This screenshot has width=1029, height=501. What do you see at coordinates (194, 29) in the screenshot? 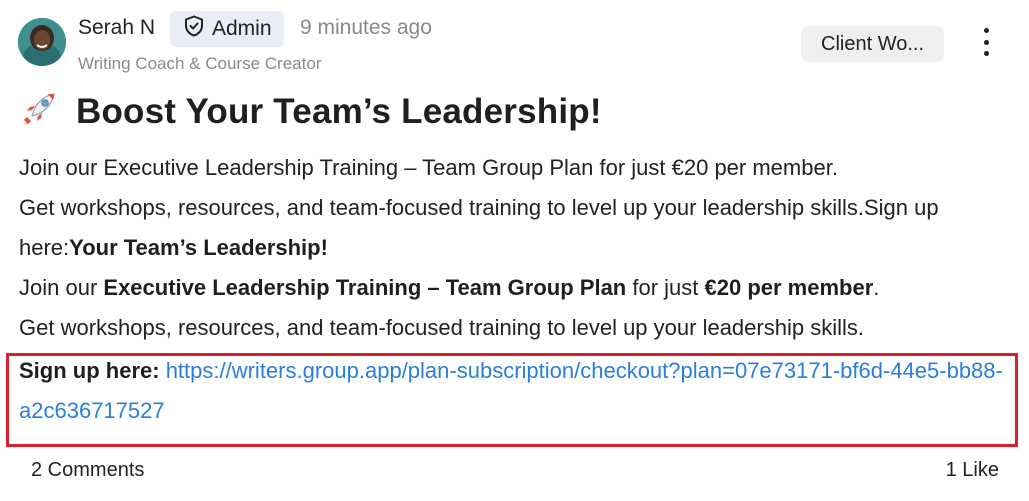
I see `shield-check-icon` at bounding box center [194, 29].